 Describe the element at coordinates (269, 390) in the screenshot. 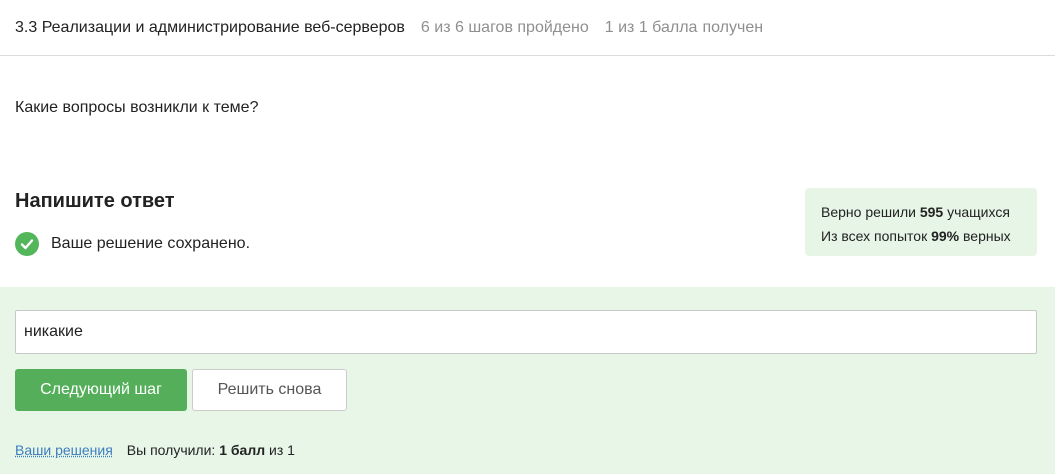

I see `solve-again-button: Решить снова` at that location.